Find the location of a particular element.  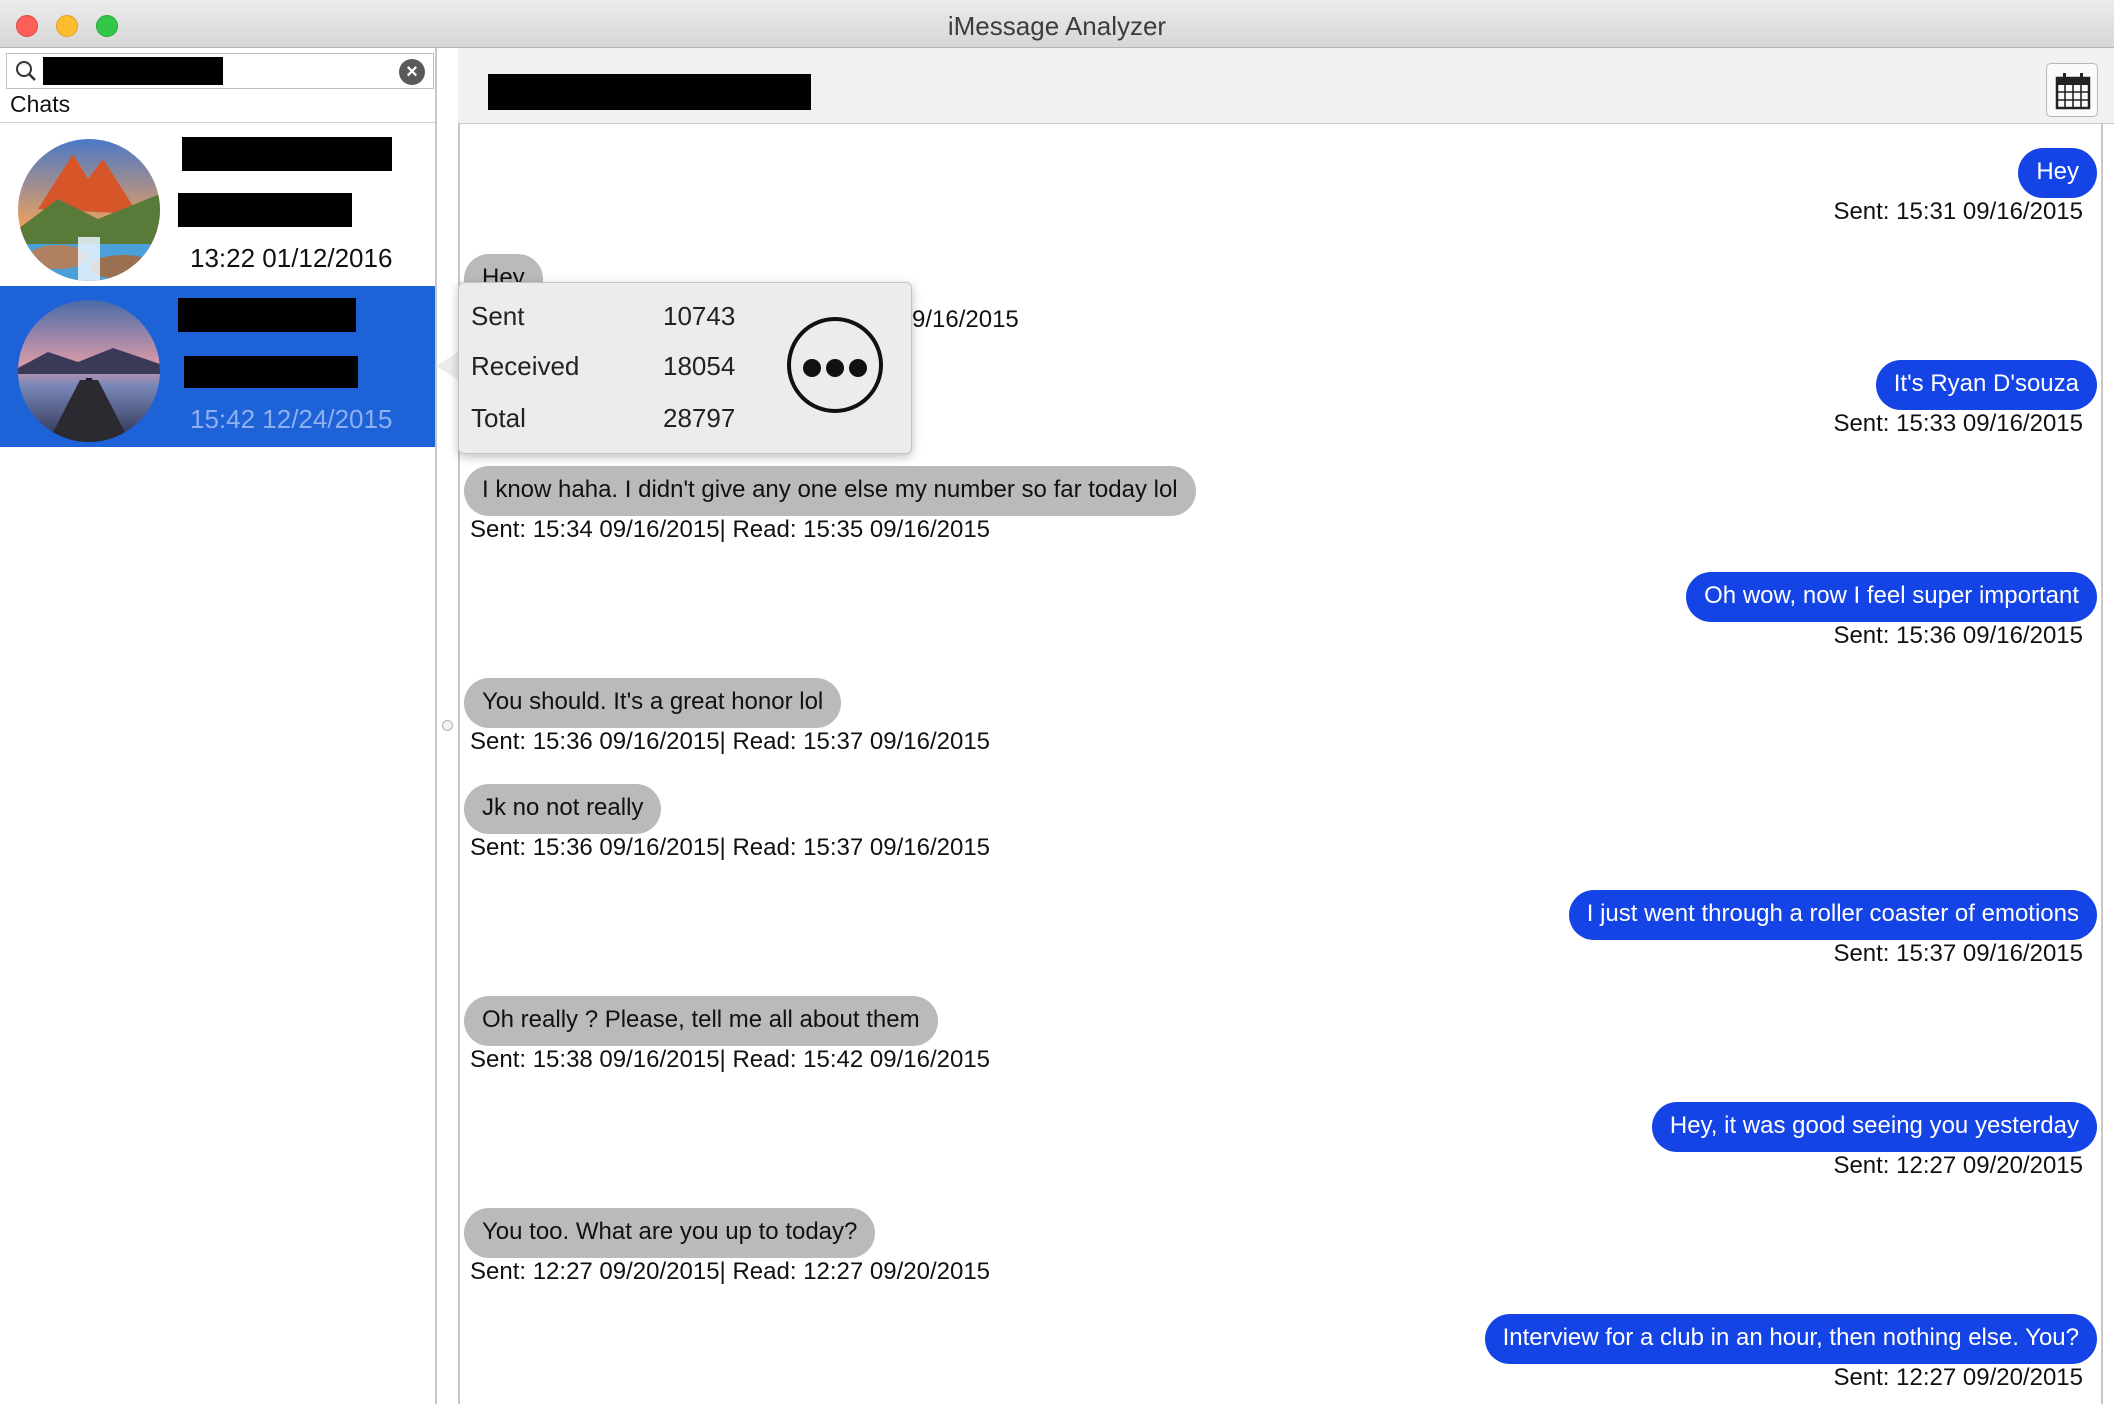

outgoing-message-bubble: It's Ryan D'souza is located at coordinates (1986, 385).